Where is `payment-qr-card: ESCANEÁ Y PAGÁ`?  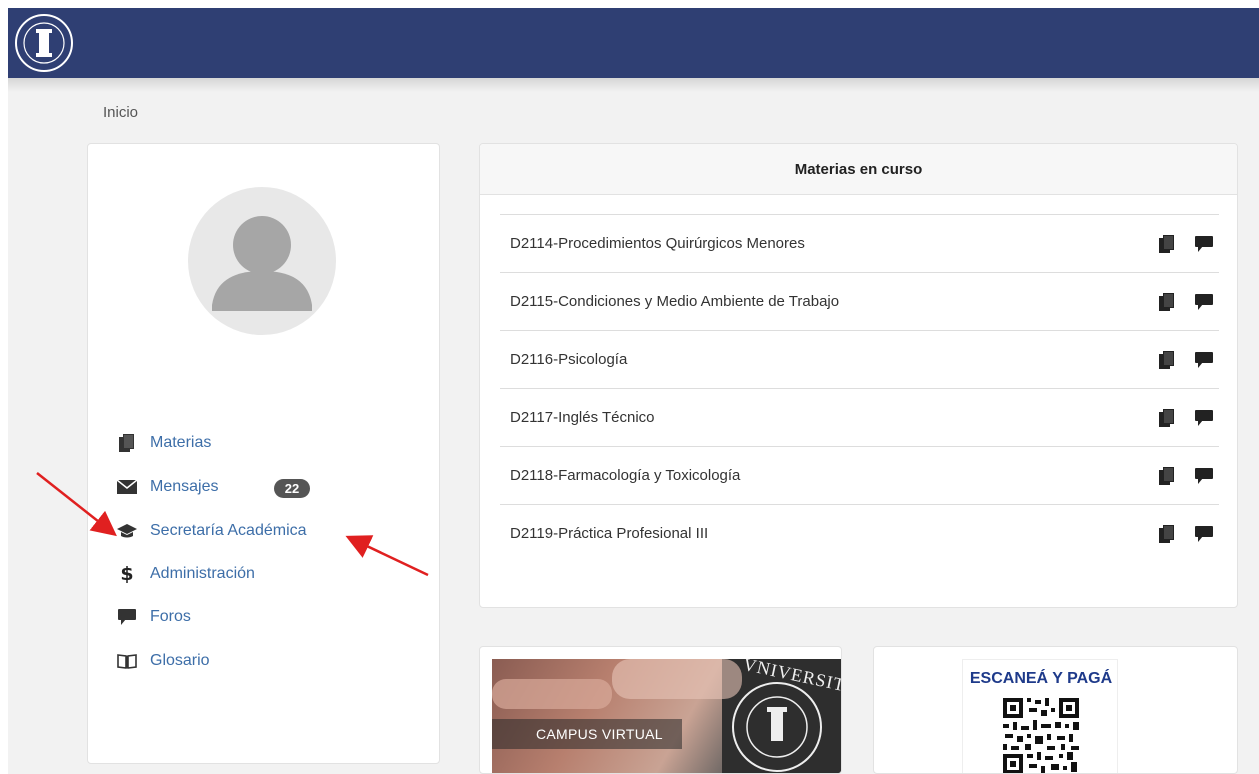
payment-qr-card: ESCANEÁ Y PAGÁ is located at coordinates (1055, 710).